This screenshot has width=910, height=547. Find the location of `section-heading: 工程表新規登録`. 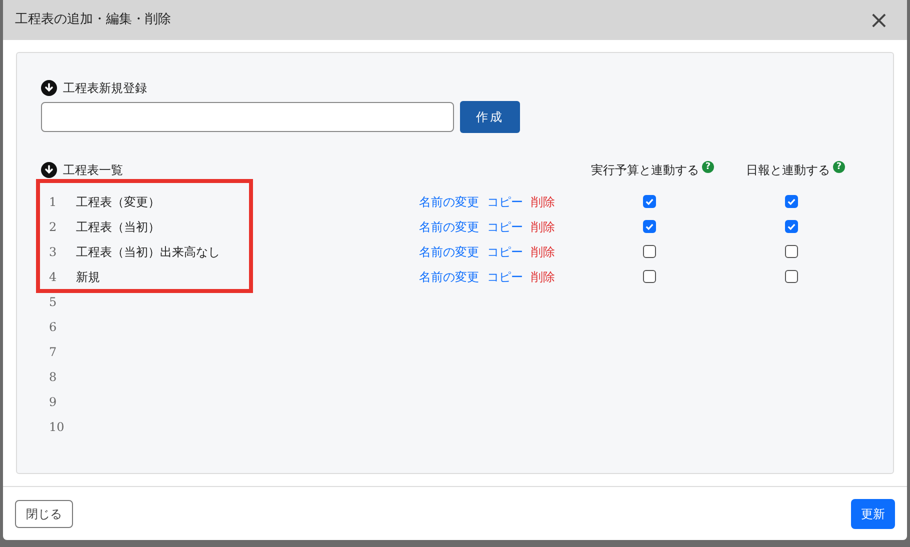

section-heading: 工程表新規登録 is located at coordinates (105, 88).